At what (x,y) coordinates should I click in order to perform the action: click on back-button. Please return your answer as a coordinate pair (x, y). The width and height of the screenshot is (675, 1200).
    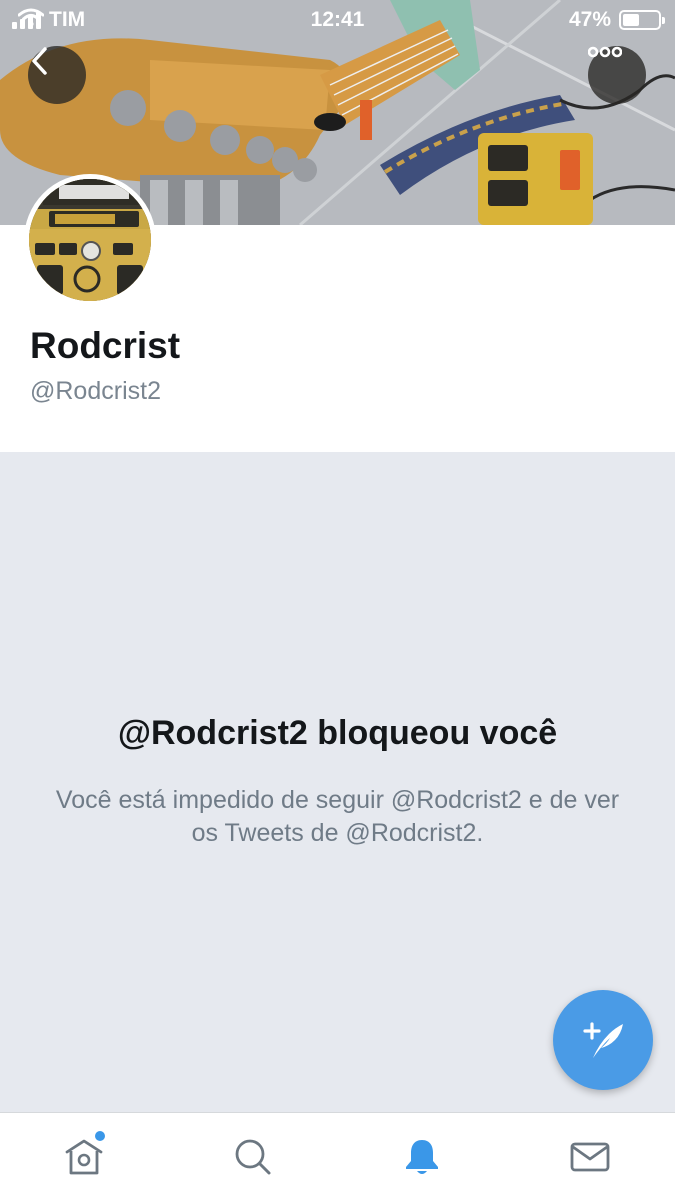
    Looking at the image, I should click on (57, 75).